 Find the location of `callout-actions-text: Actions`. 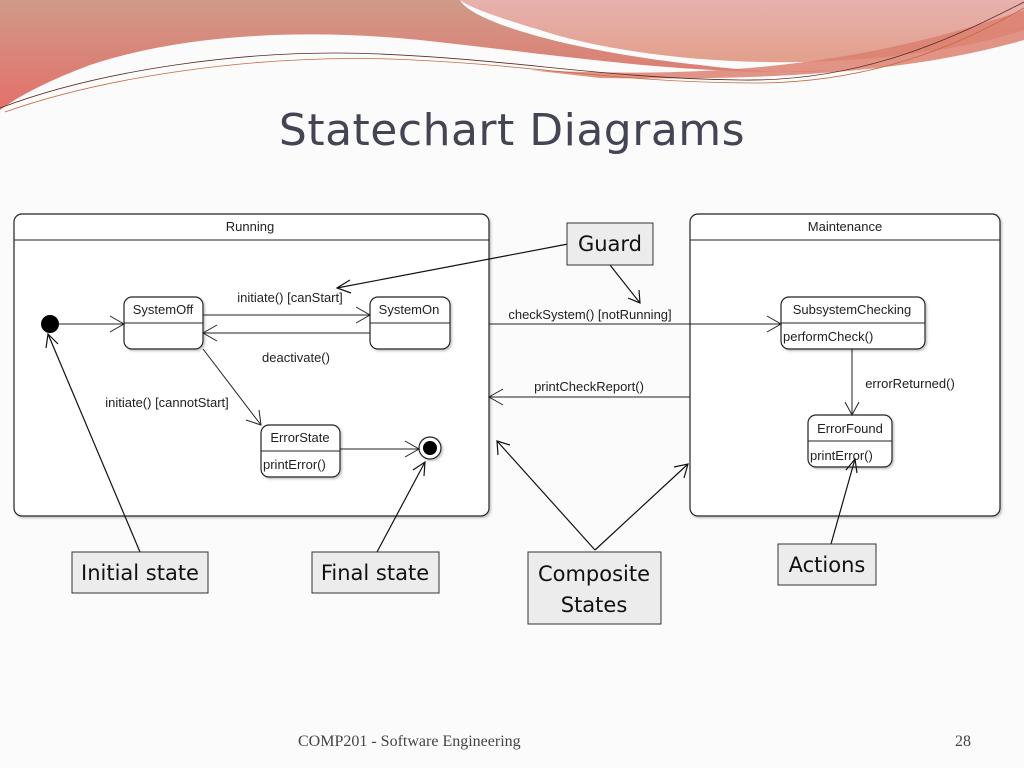

callout-actions-text: Actions is located at coordinates (827, 565).